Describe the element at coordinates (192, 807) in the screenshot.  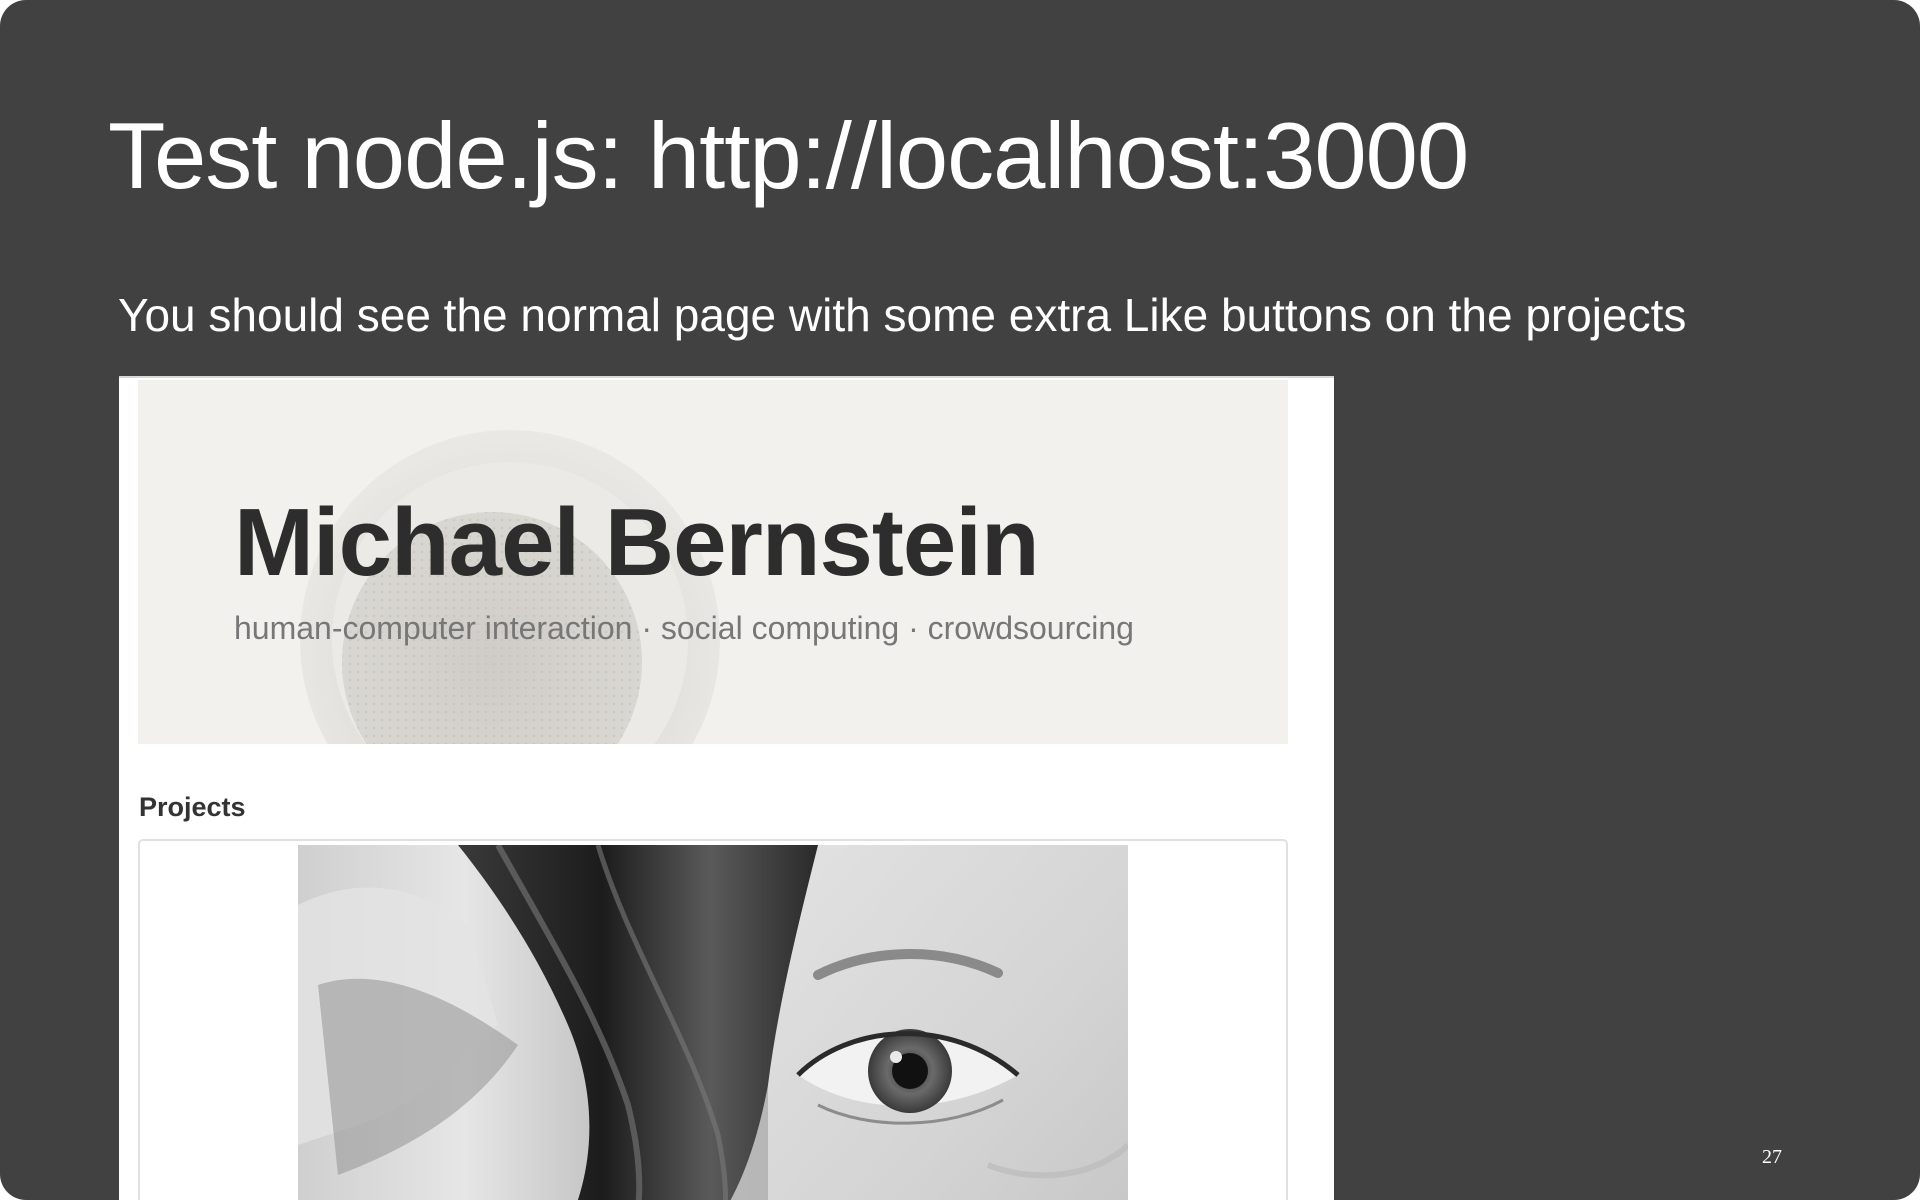
I see `projects-heading: Projects` at that location.